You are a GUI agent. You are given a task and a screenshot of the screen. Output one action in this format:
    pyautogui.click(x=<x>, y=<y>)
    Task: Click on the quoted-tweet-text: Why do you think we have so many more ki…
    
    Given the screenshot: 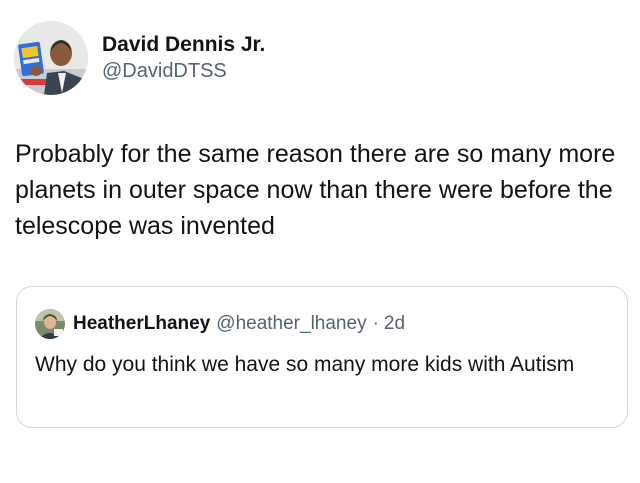 What is the action you would take?
    pyautogui.click(x=305, y=364)
    